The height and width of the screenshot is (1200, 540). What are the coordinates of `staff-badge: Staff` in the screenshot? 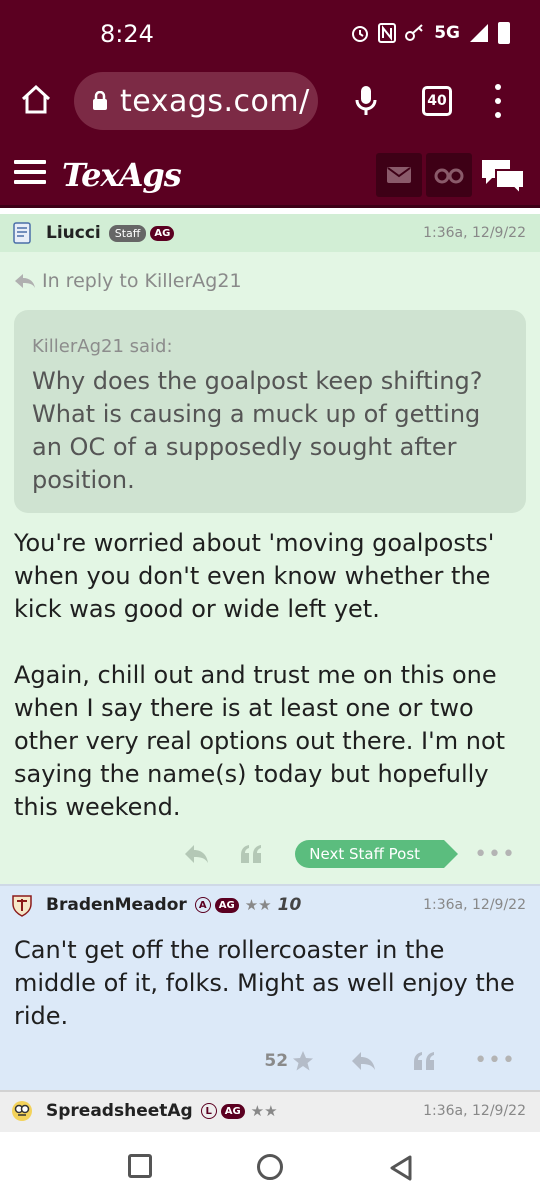 It's located at (127, 233).